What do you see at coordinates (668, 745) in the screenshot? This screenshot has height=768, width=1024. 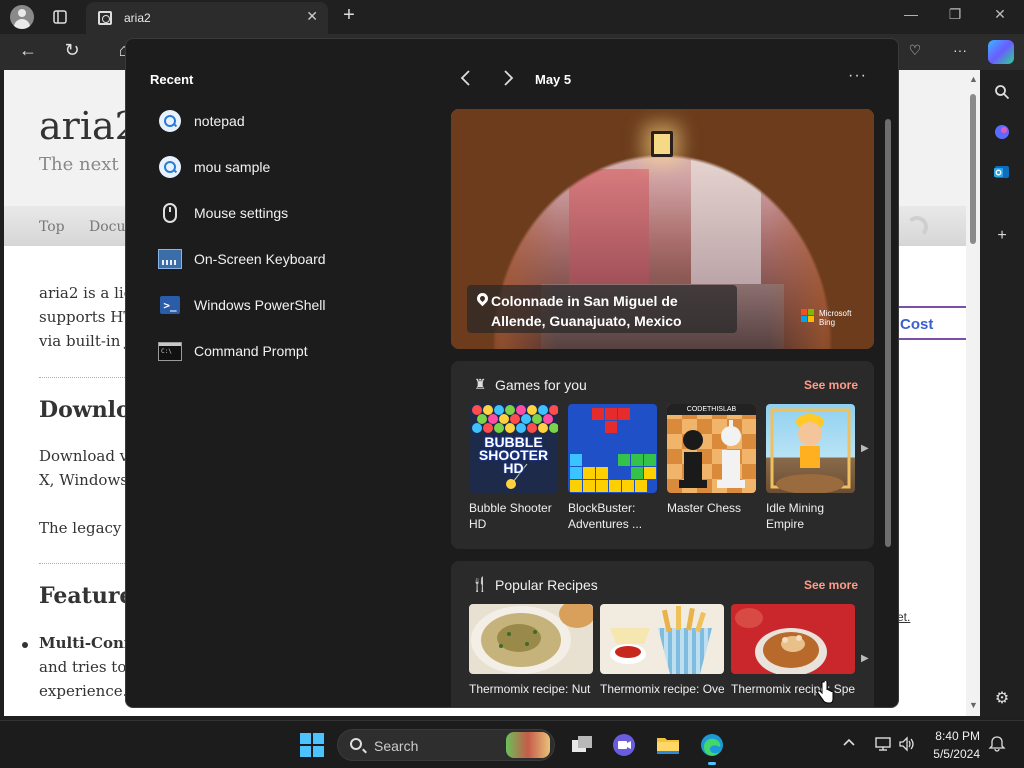 I see `file-explorer-icon` at bounding box center [668, 745].